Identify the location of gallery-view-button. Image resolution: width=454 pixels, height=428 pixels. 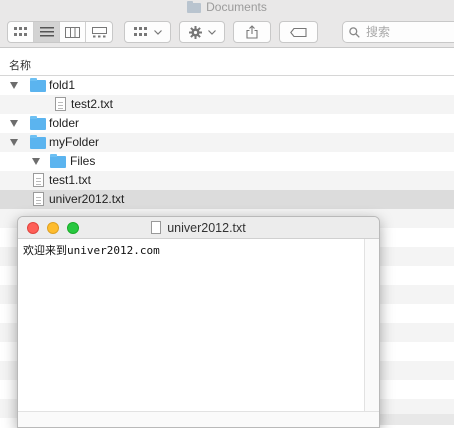
(99, 32).